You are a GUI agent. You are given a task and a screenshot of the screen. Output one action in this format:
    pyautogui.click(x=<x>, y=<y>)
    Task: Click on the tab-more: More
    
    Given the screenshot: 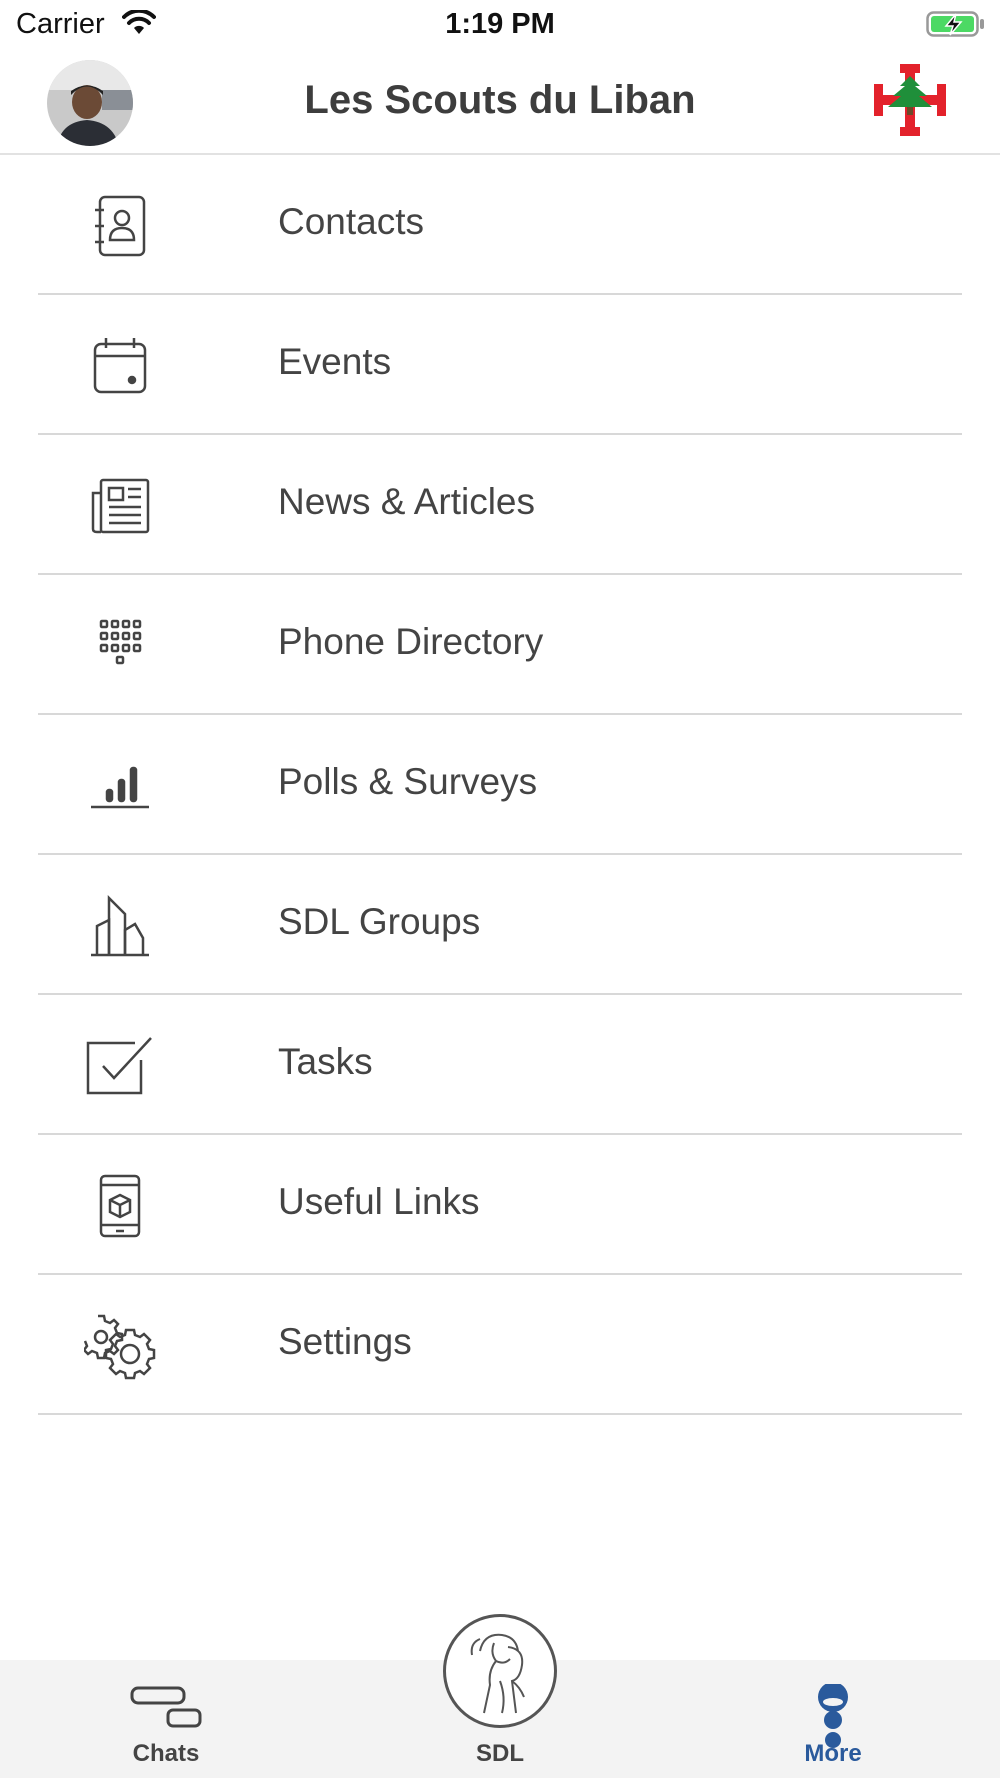 What is the action you would take?
    pyautogui.click(x=833, y=1719)
    